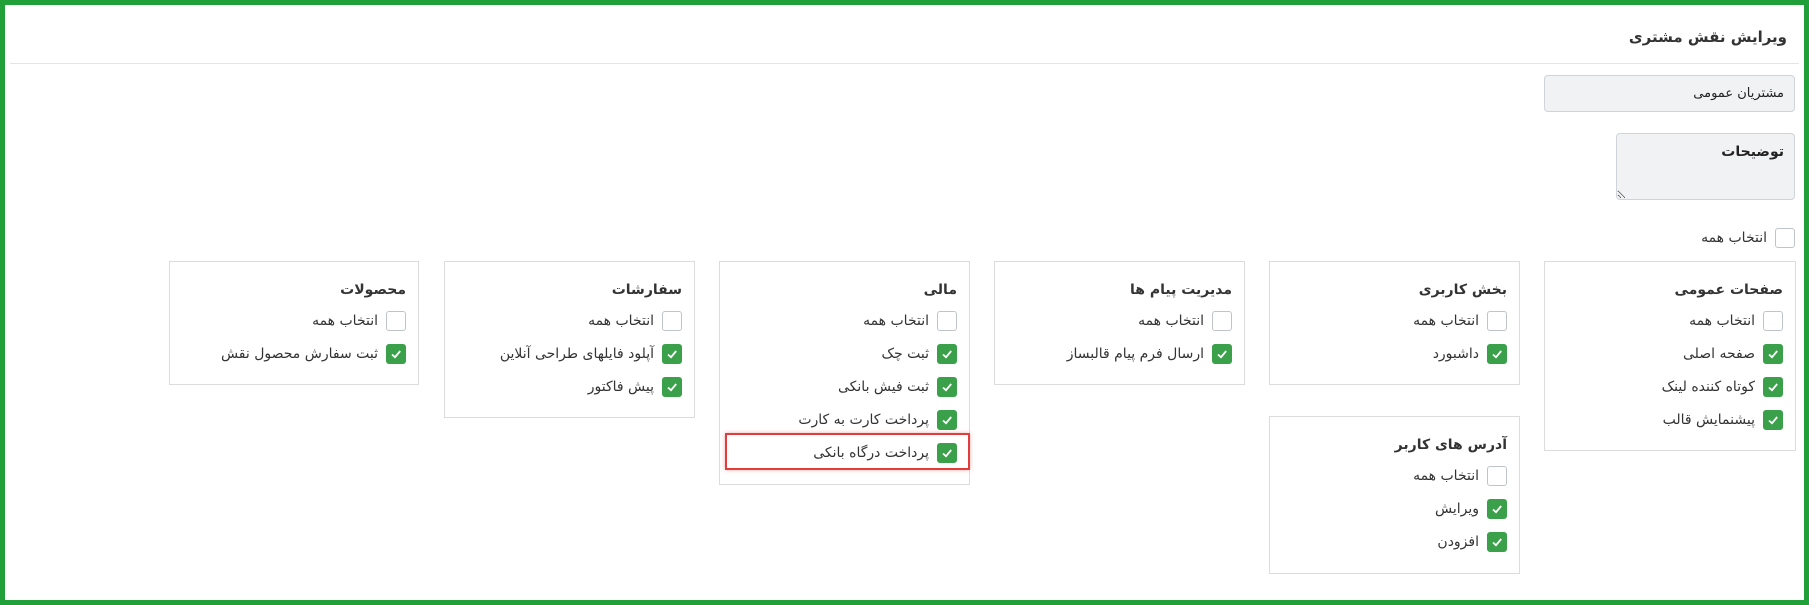 The image size is (1809, 605). I want to click on checkbox-label: پیش فاکتور, so click(620, 387).